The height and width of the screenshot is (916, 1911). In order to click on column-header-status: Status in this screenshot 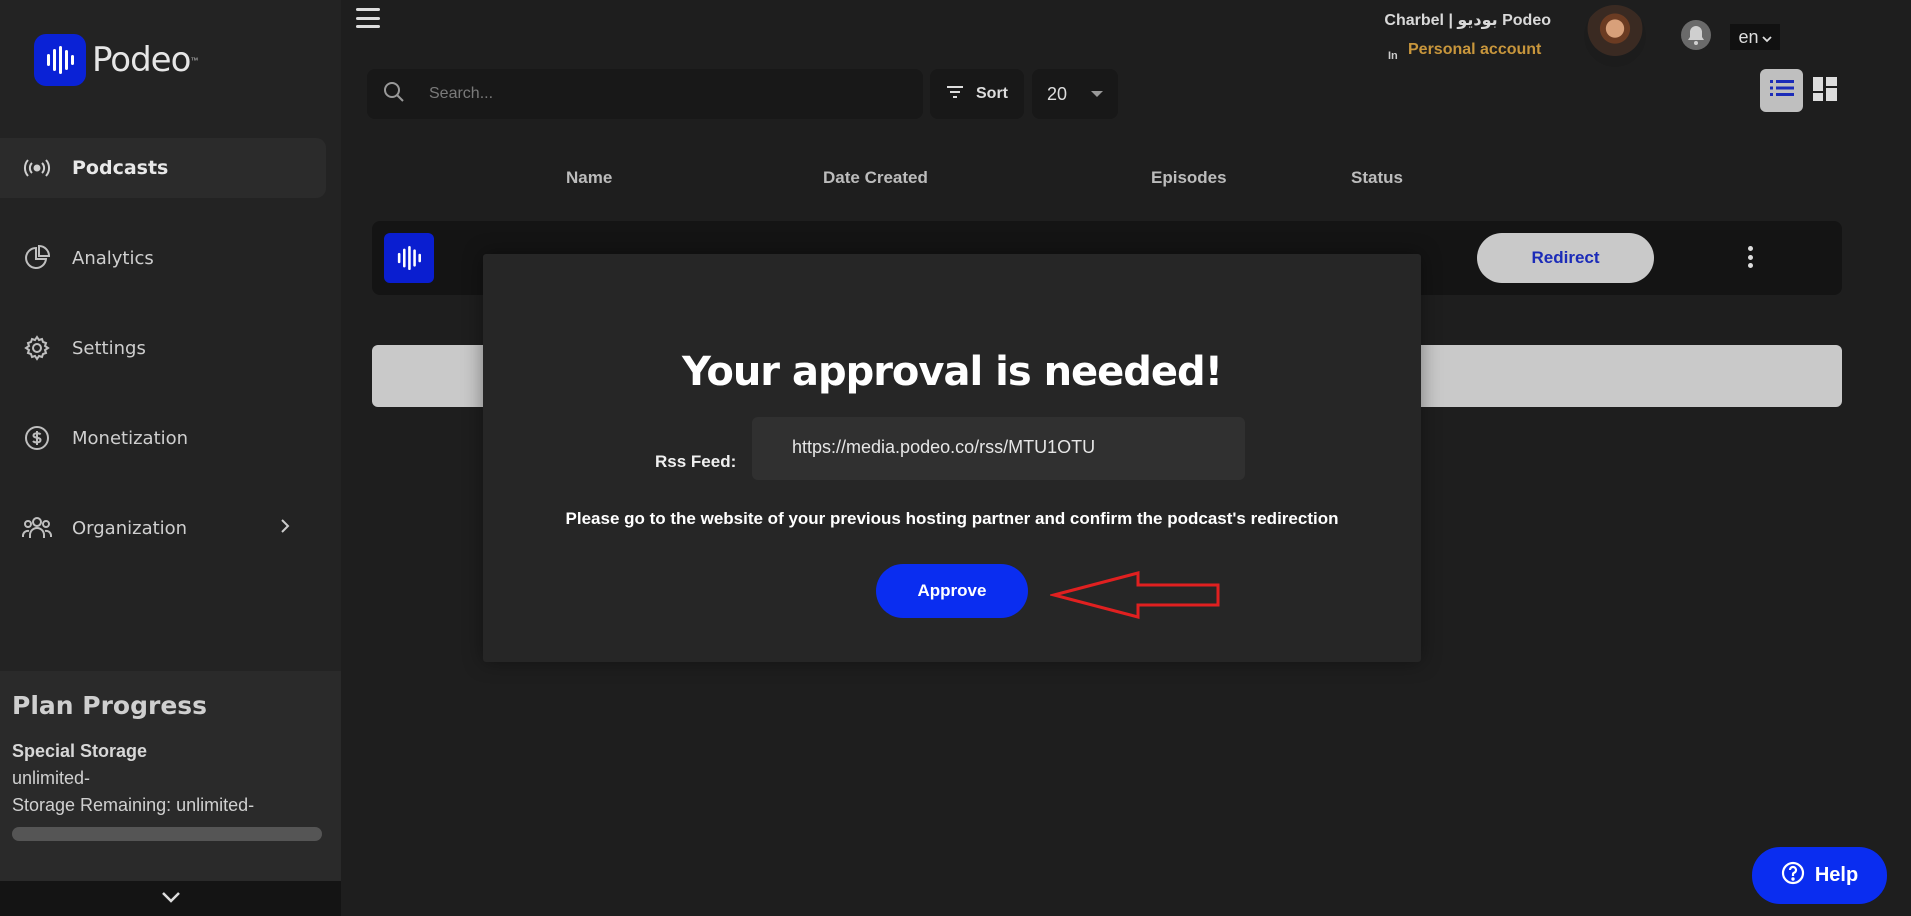, I will do `click(1377, 178)`.